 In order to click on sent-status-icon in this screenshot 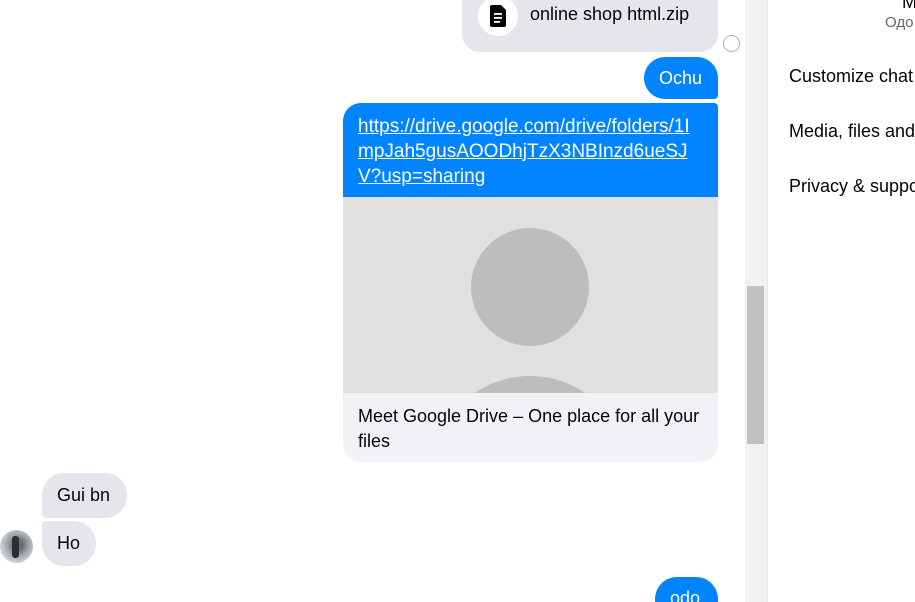, I will do `click(731, 43)`.